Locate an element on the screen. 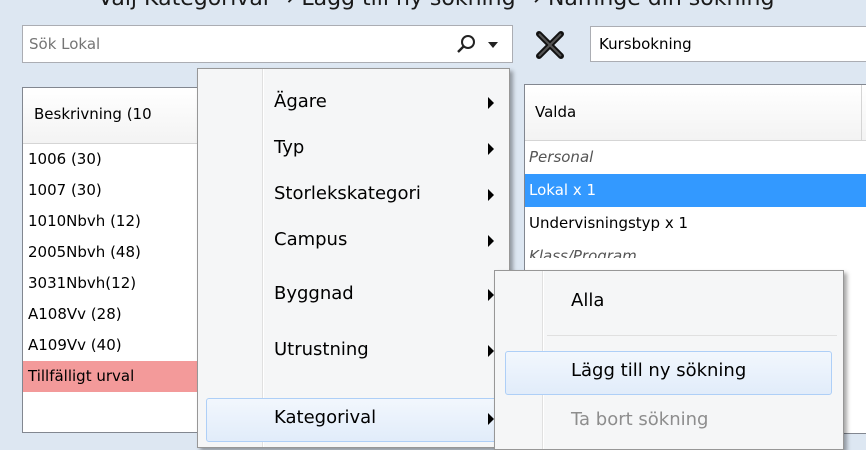  column-header-beskrivning: Beskrivning (10 is located at coordinates (93, 114).